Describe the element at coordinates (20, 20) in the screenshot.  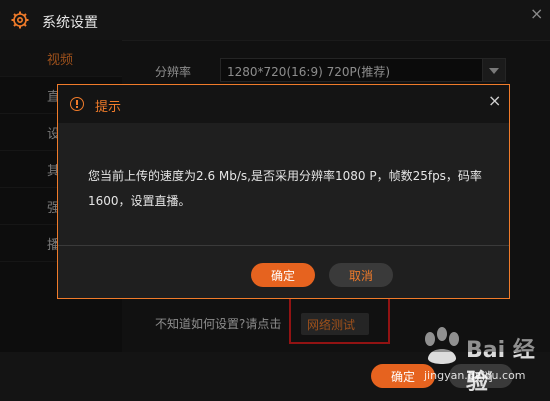
I see `gear-icon` at that location.